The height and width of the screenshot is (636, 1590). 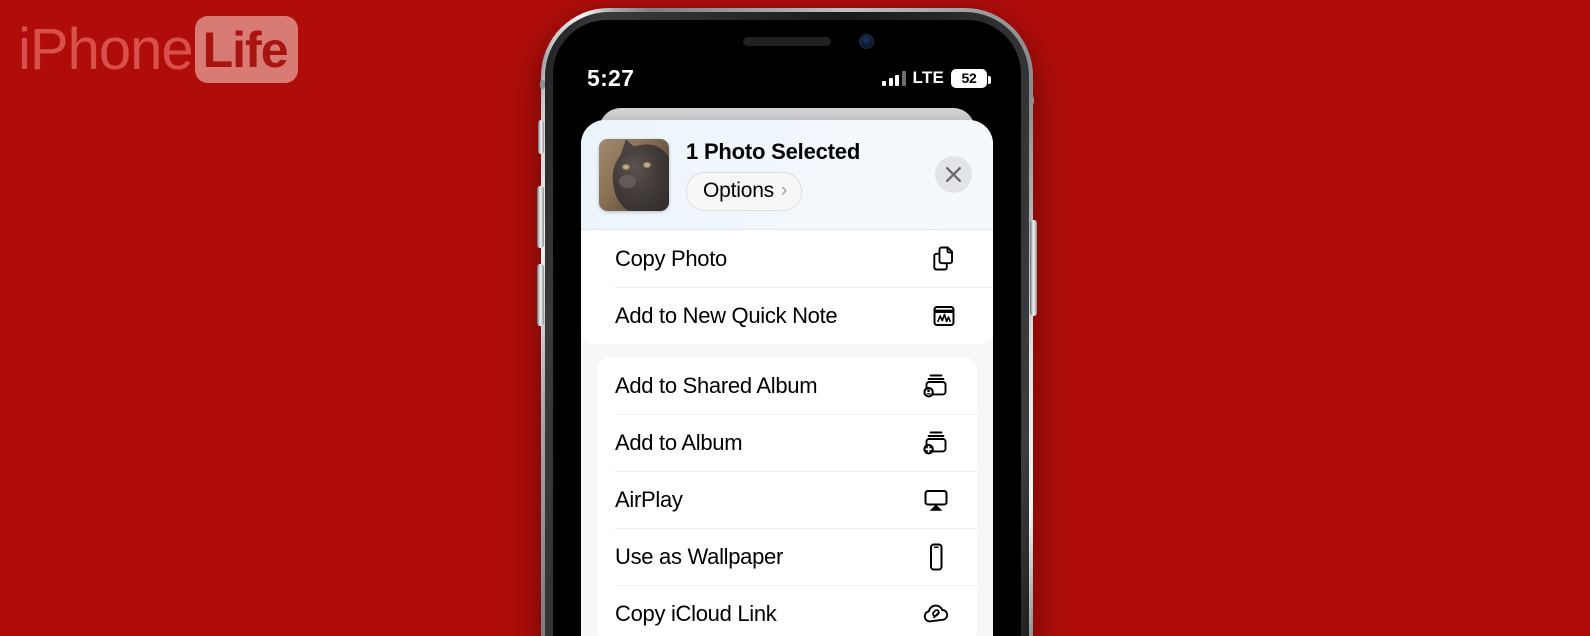 What do you see at coordinates (541, 137) in the screenshot?
I see `mute-switch` at bounding box center [541, 137].